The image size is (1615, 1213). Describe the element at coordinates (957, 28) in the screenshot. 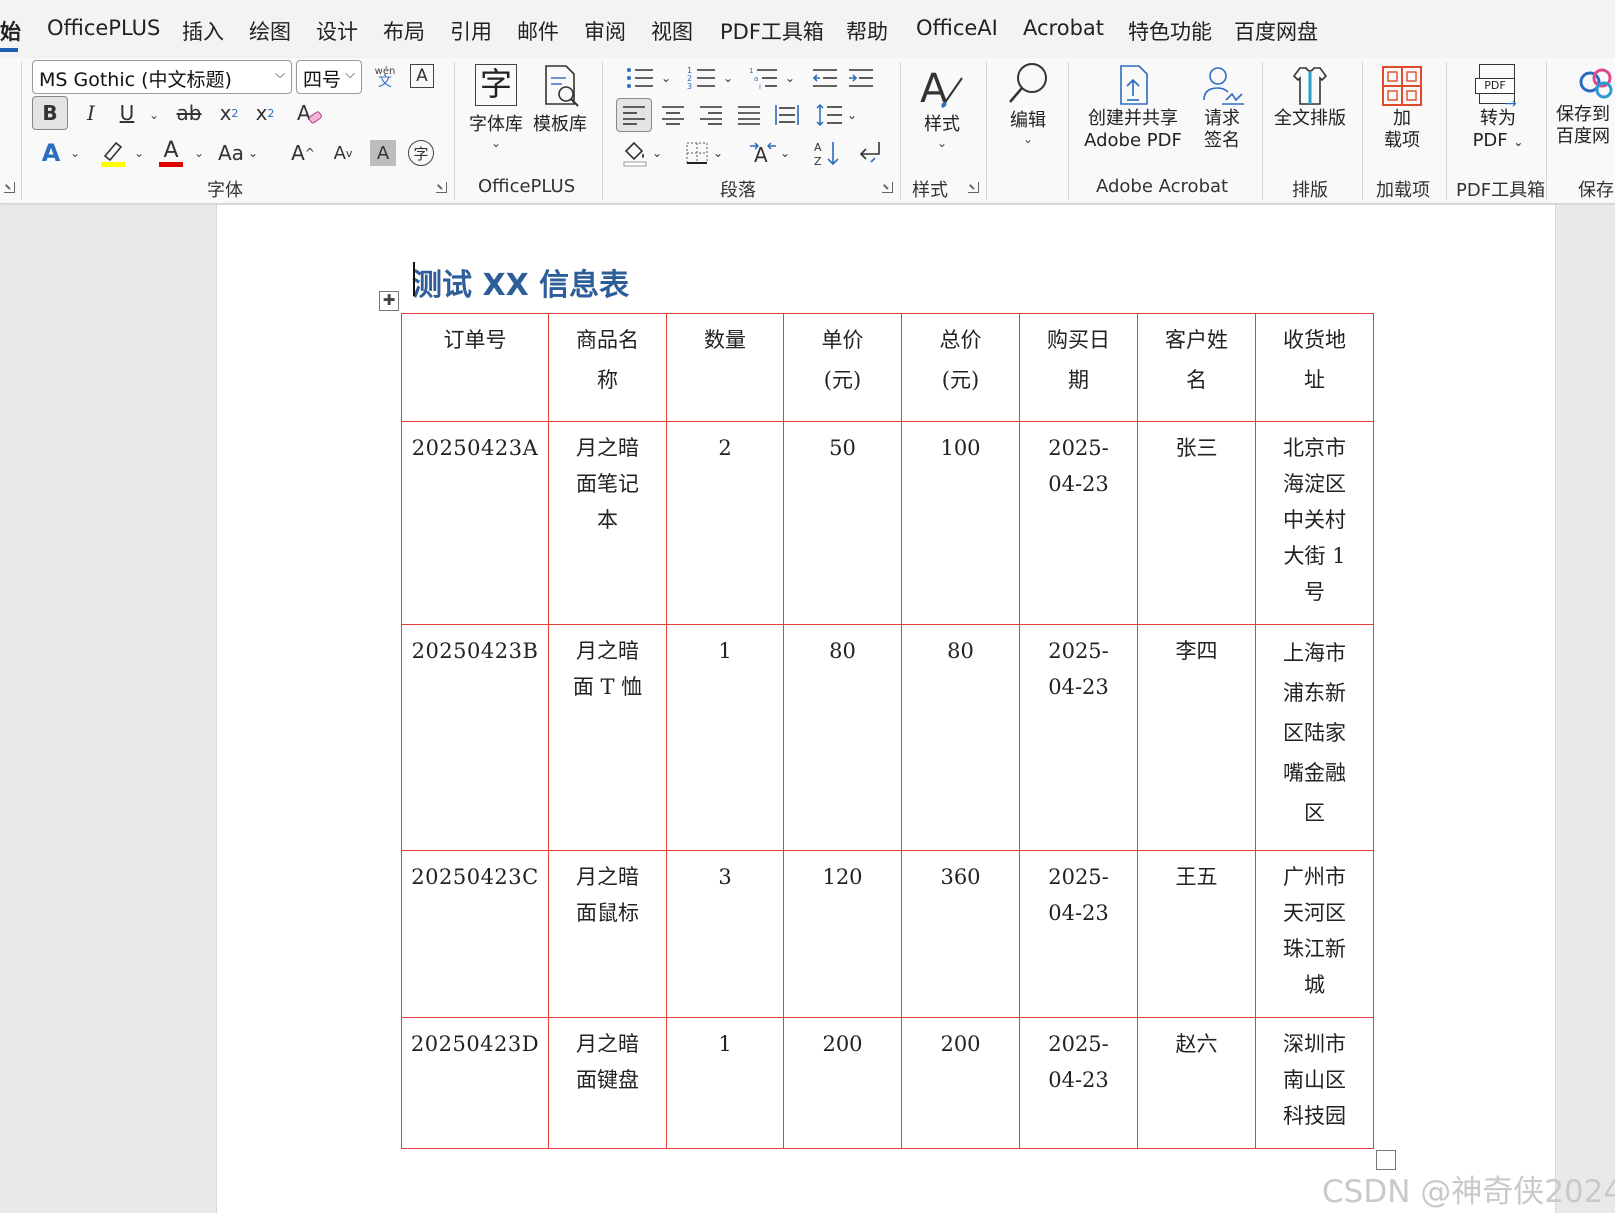

I see `tab-officeai: OfficeAI` at that location.